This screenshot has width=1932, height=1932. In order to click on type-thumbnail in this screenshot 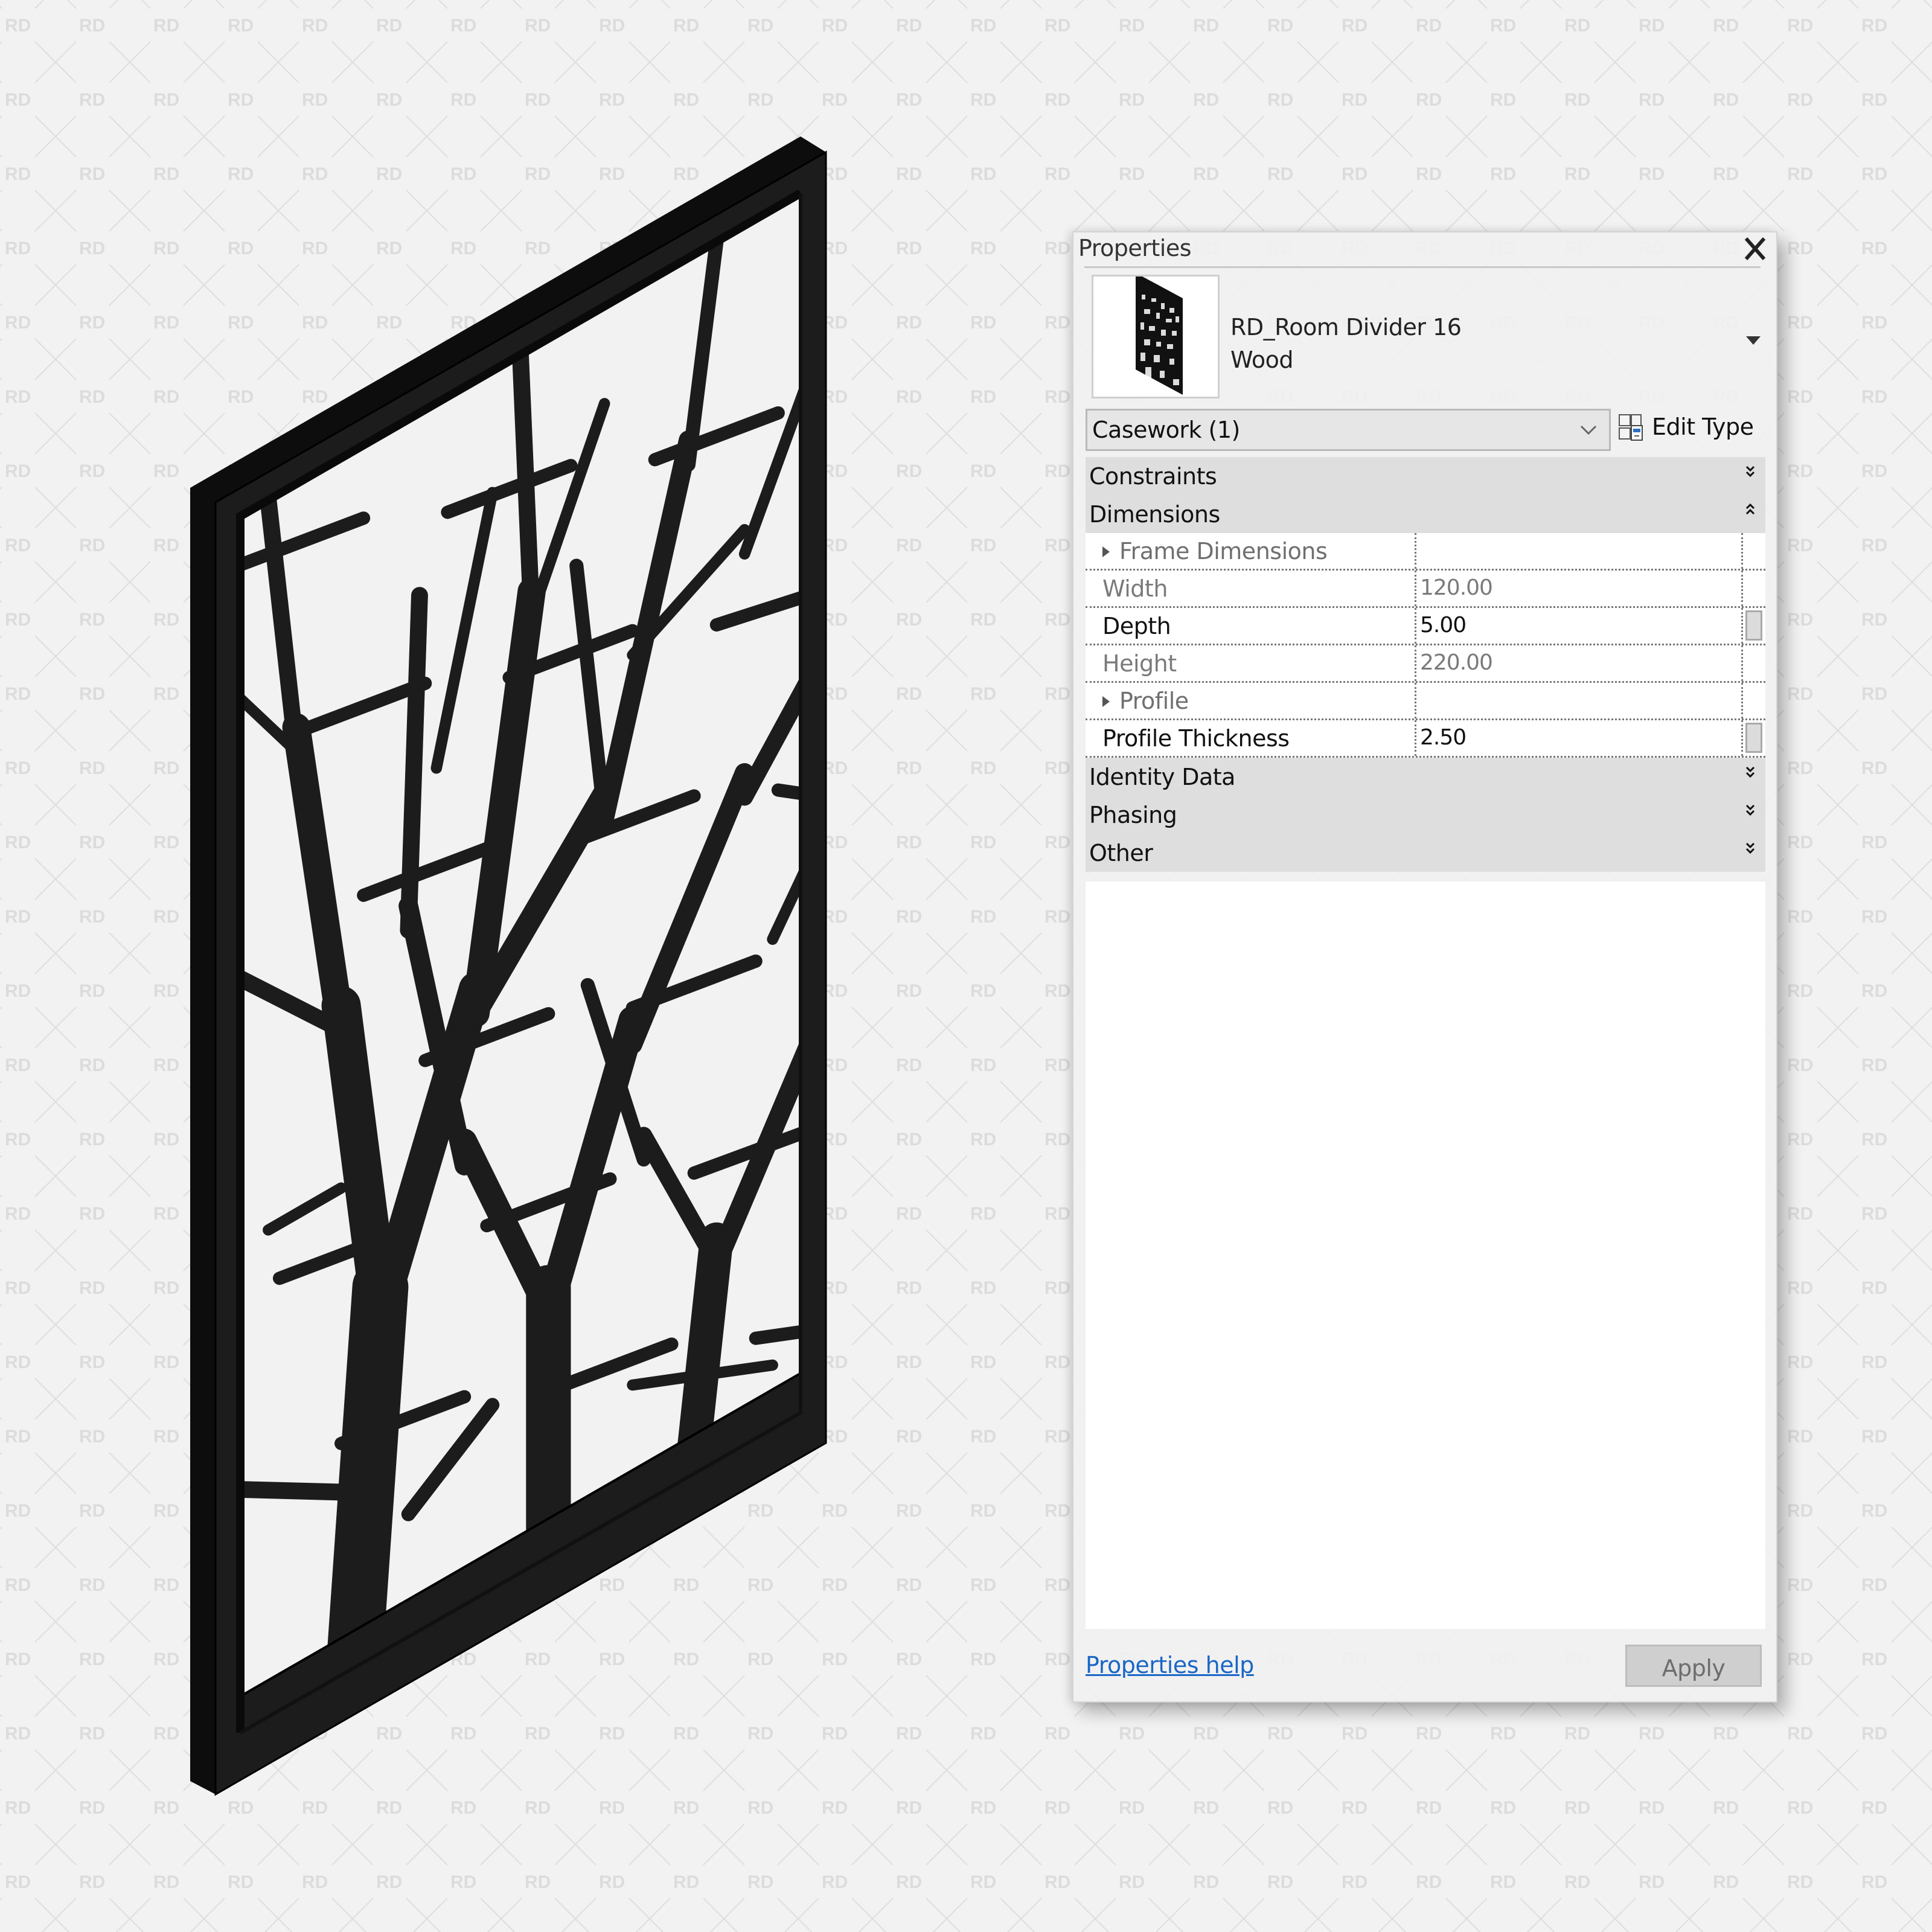, I will do `click(1156, 336)`.